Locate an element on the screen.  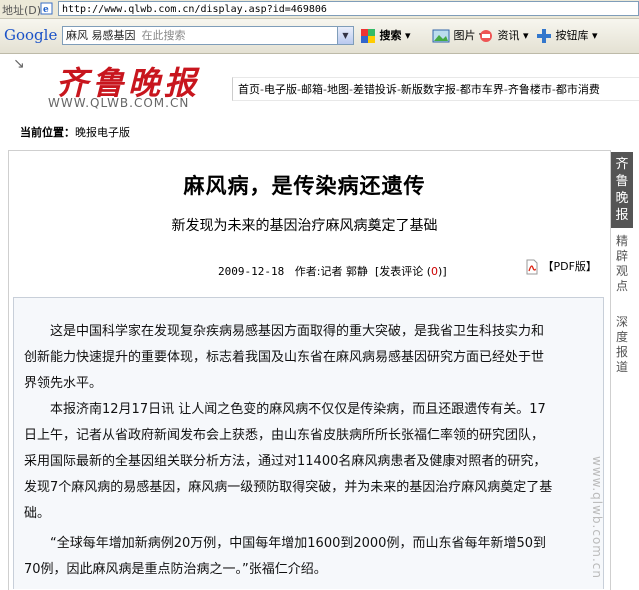
image-icon is located at coordinates (441, 36).